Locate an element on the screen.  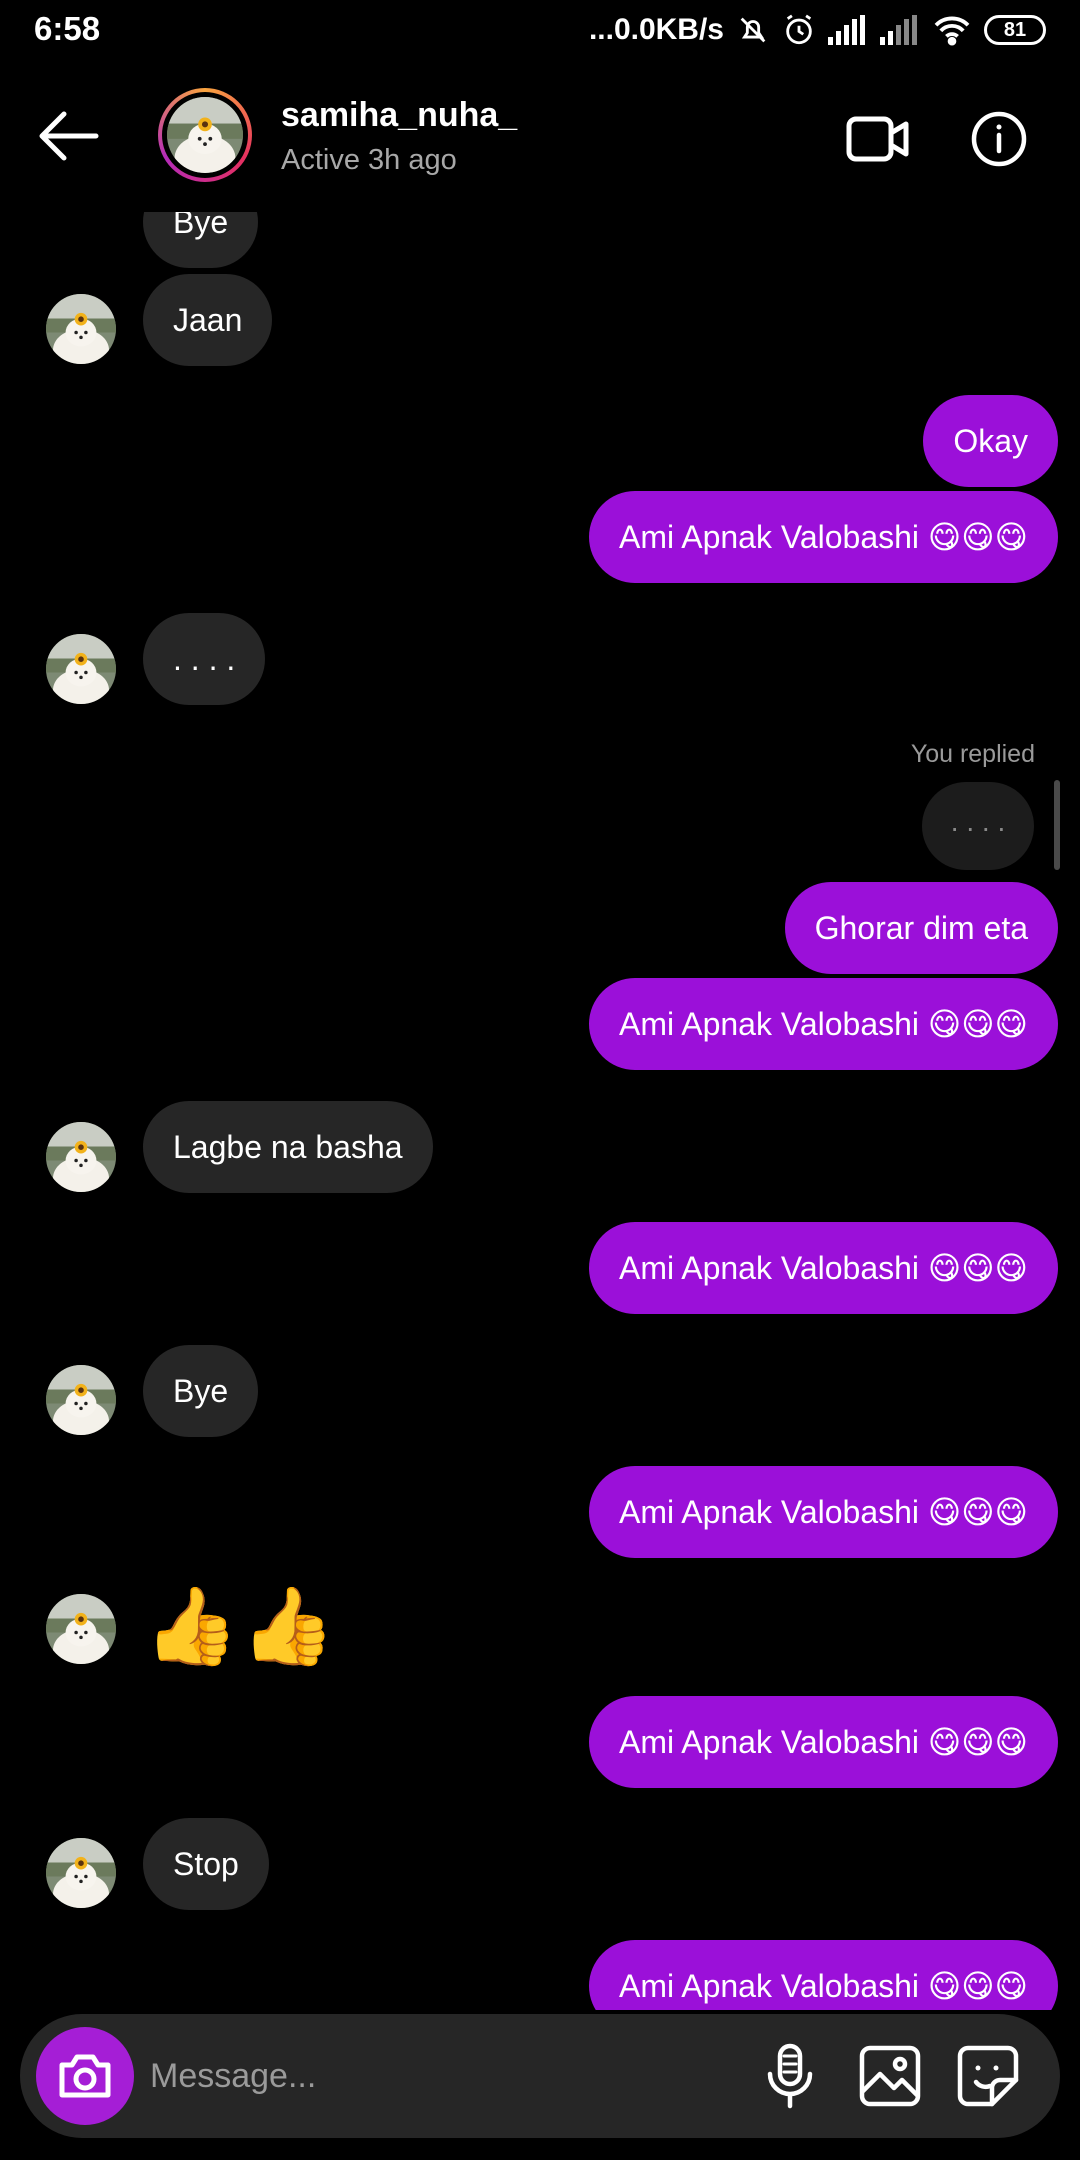
reply-quote: . . . . is located at coordinates (978, 826).